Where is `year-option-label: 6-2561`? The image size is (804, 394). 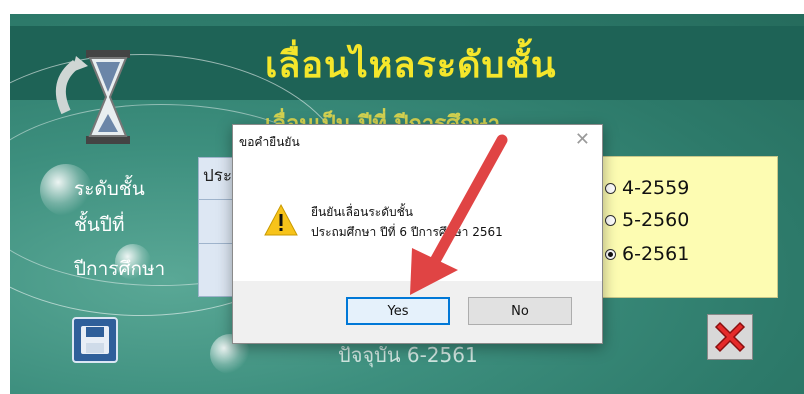
year-option-label: 6-2561 is located at coordinates (656, 254).